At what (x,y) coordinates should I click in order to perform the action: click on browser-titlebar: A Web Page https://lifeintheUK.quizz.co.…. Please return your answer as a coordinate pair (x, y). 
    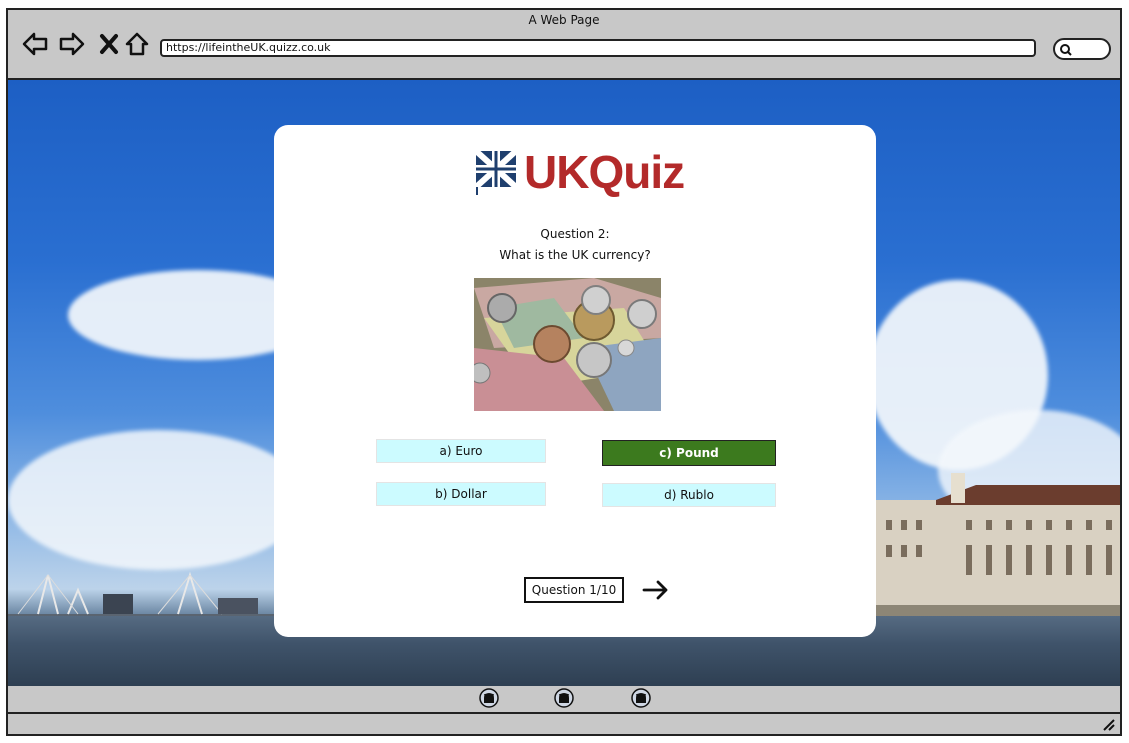
    Looking at the image, I should click on (564, 45).